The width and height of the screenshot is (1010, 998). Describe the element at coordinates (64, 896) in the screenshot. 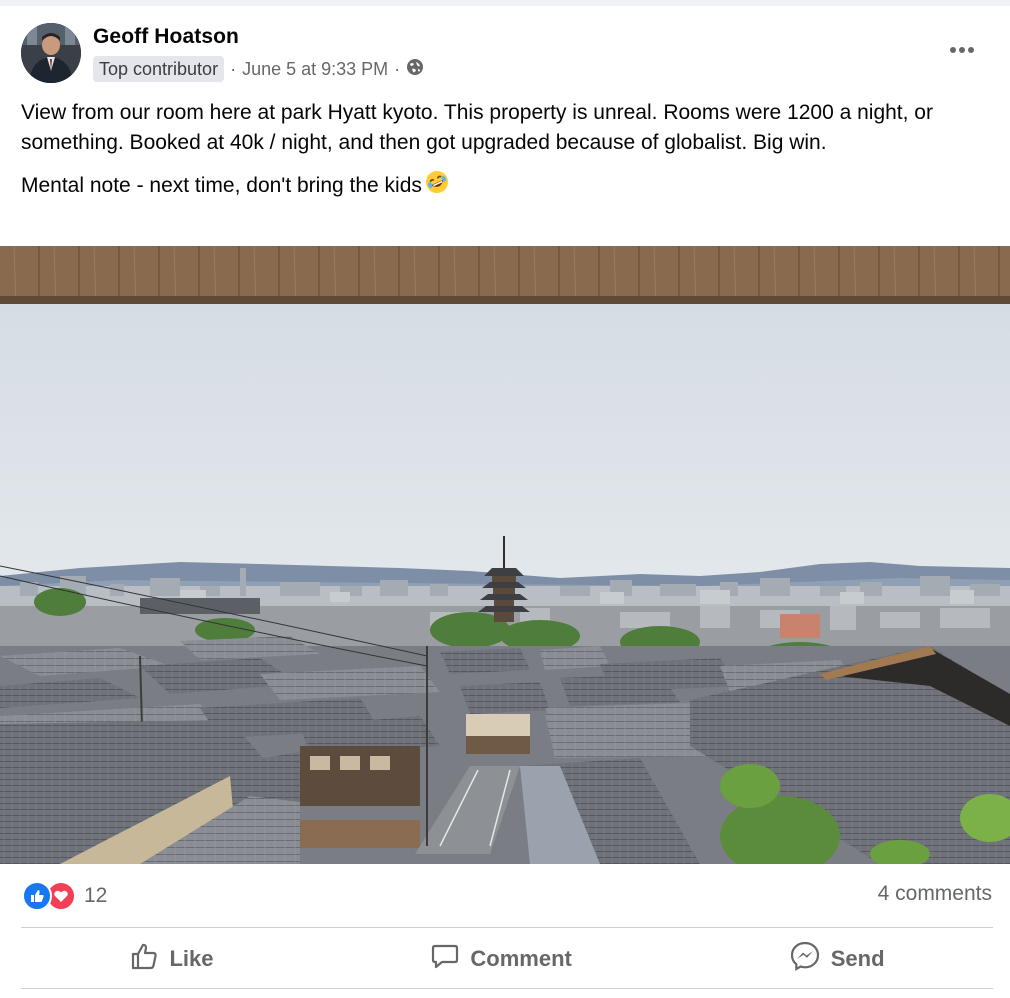

I see `reactions-summary: 12` at that location.